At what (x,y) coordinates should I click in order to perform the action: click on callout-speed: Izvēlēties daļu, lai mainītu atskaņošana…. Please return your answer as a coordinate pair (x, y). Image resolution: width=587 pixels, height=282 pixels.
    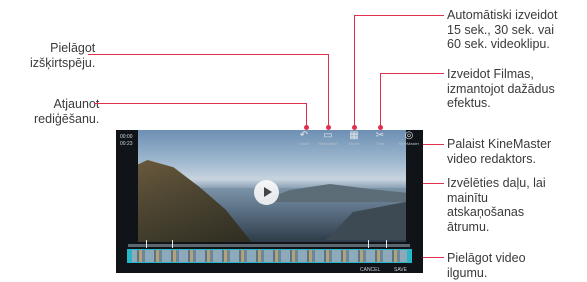
    Looking at the image, I should click on (496, 205).